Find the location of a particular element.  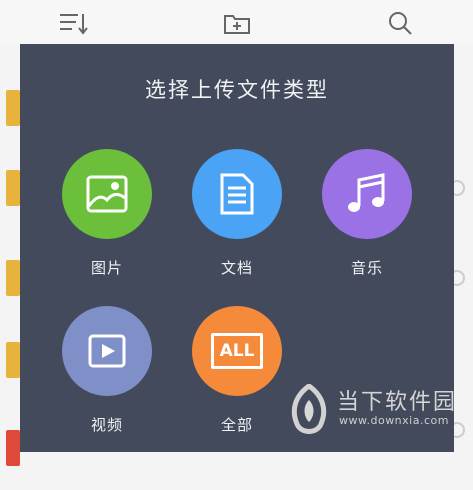

image-circle is located at coordinates (107, 194).